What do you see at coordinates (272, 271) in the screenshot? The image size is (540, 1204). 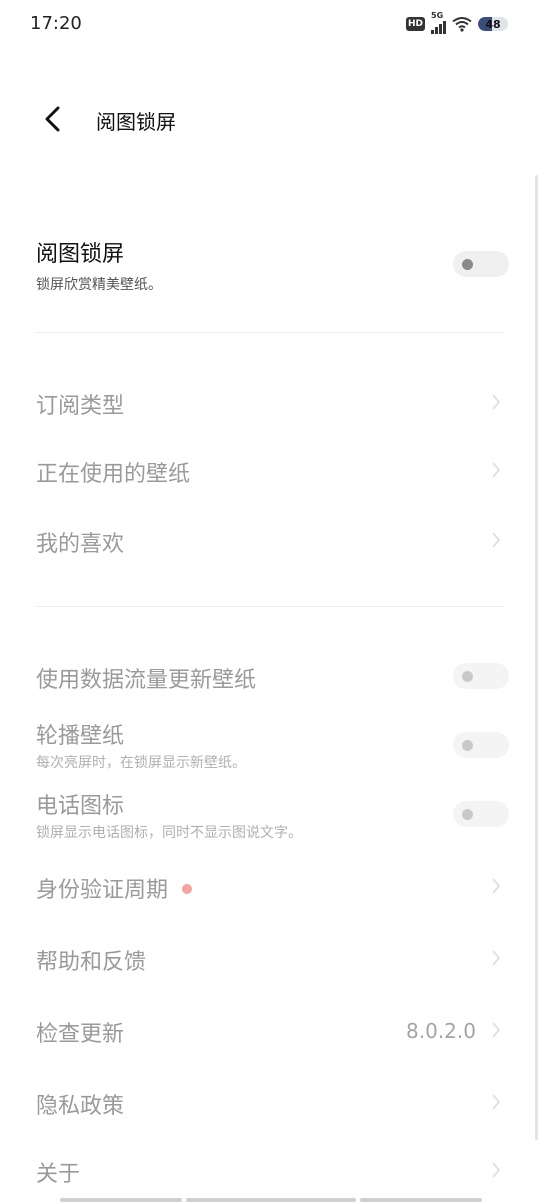 I see `lockscreen-toggle-row: 阅图锁屏 锁屏欣赏精美壁纸。` at bounding box center [272, 271].